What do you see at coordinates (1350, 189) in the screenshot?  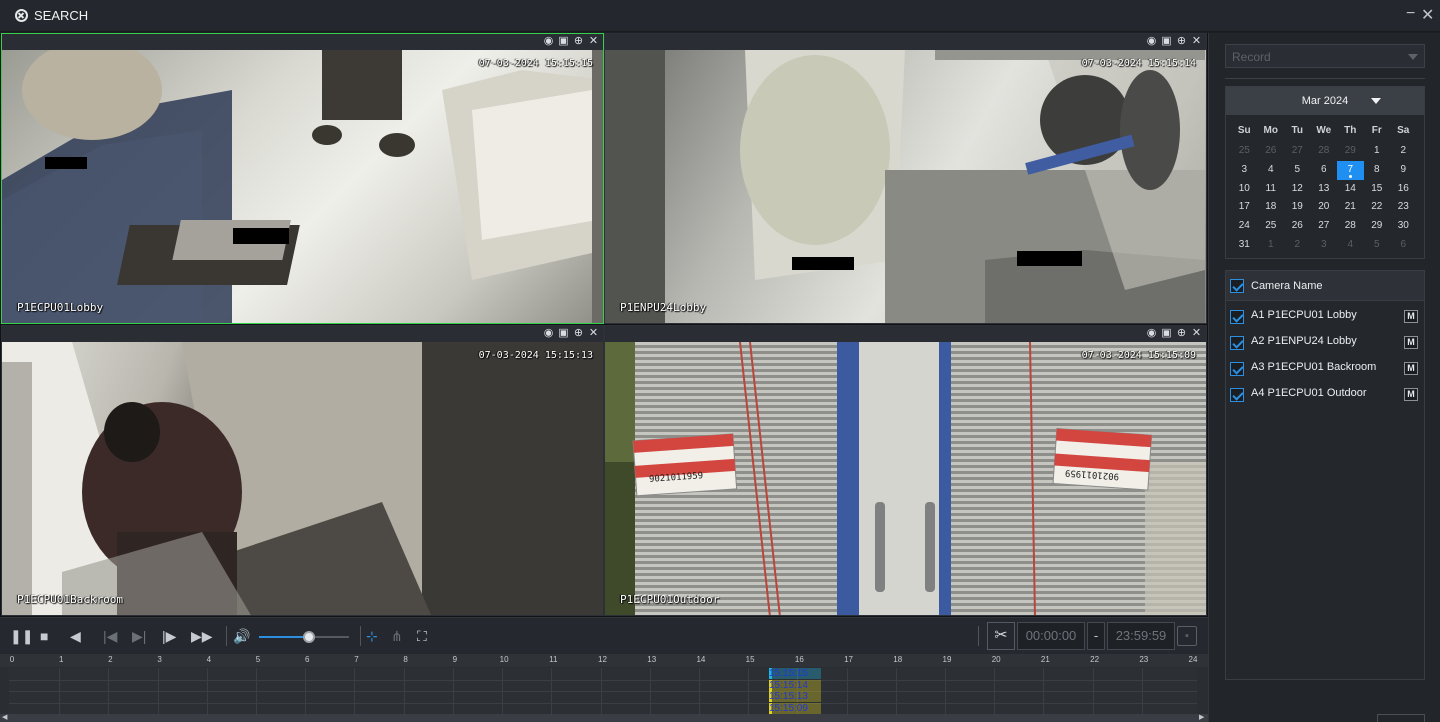 I see `calendar-day: 14` at bounding box center [1350, 189].